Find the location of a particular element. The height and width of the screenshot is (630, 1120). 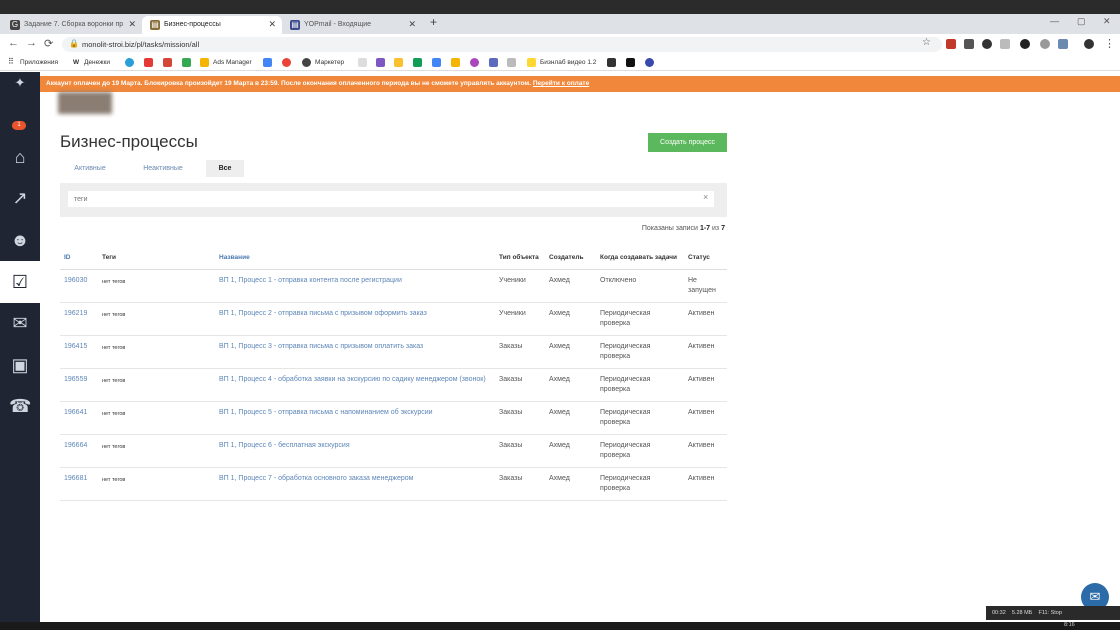

filter-tab-all: Все is located at coordinates (225, 168).